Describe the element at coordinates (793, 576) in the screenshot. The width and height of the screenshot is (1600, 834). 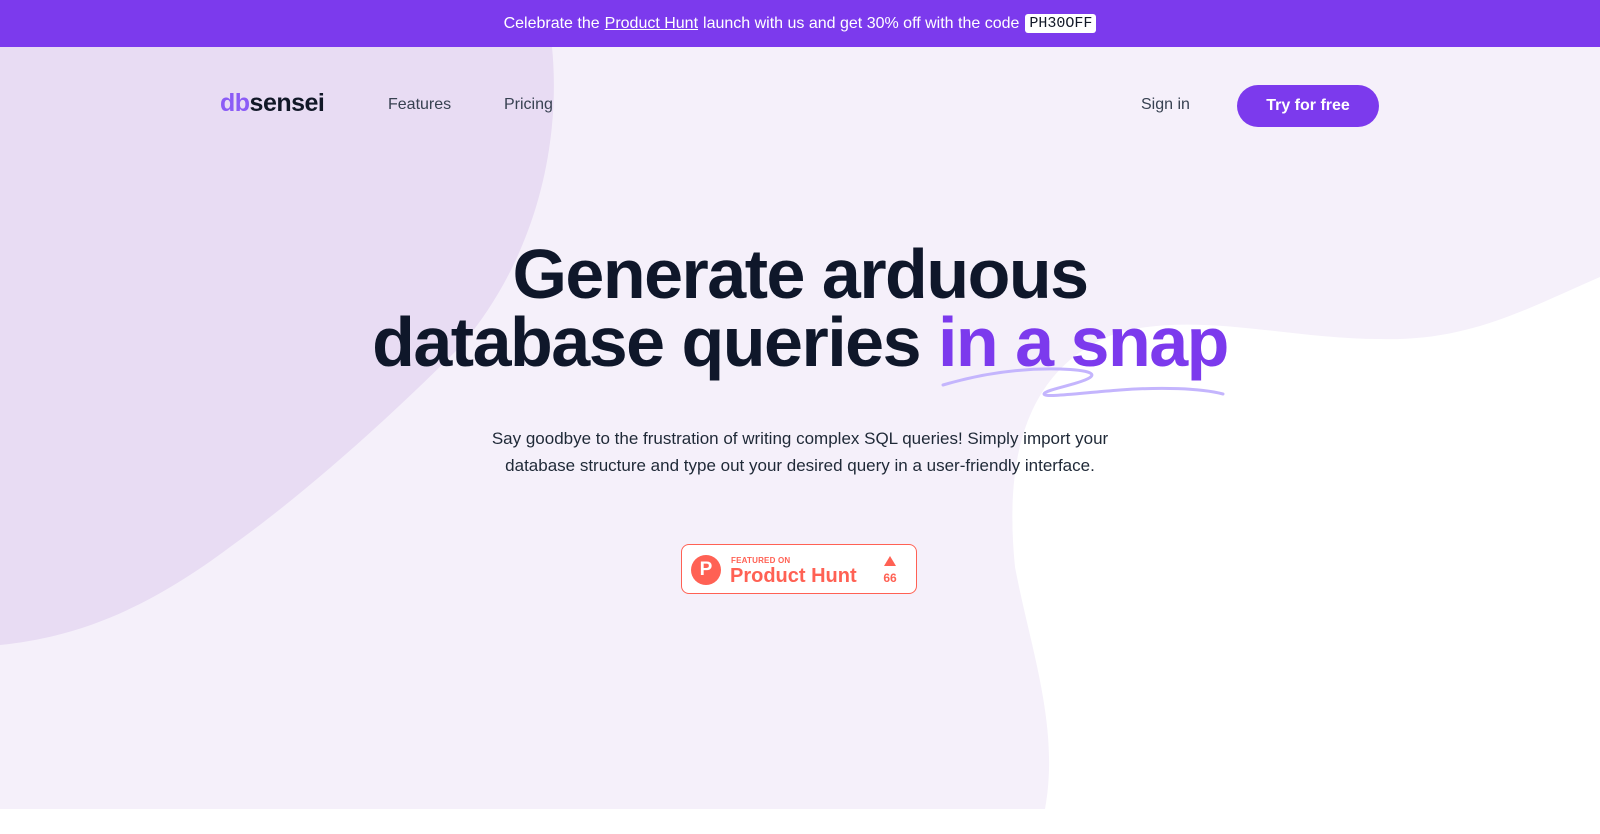
I see `product-hunt-label: Product Hunt` at that location.